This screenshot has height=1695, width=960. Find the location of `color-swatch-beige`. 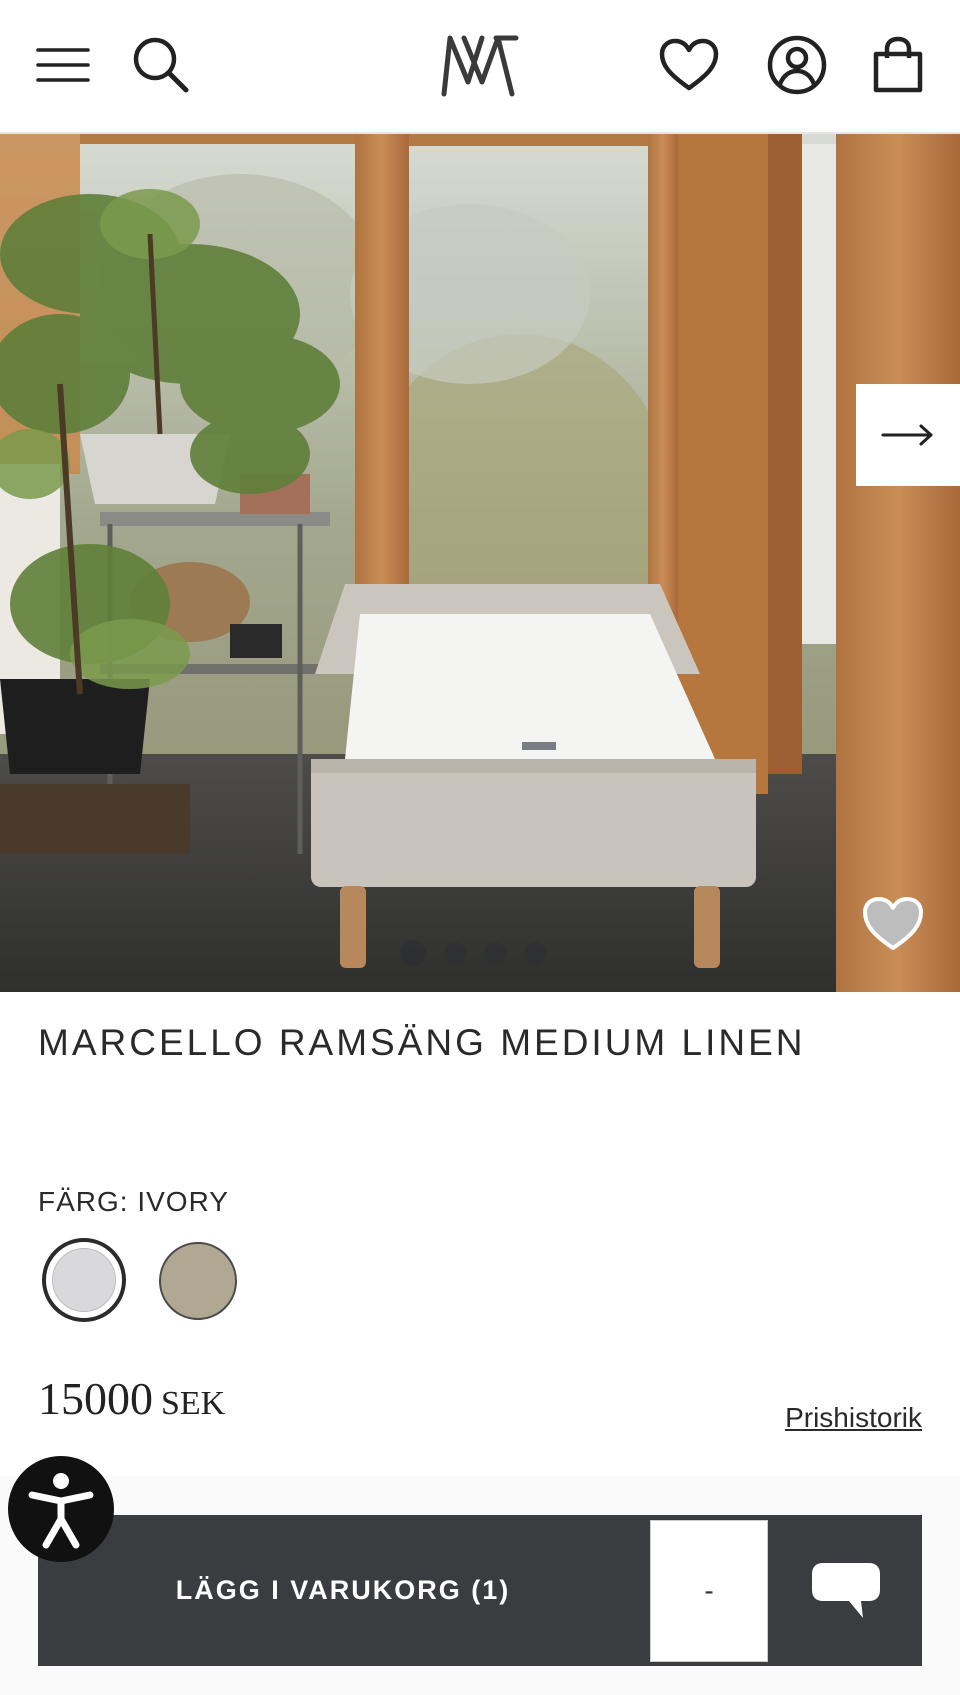

color-swatch-beige is located at coordinates (198, 1281).